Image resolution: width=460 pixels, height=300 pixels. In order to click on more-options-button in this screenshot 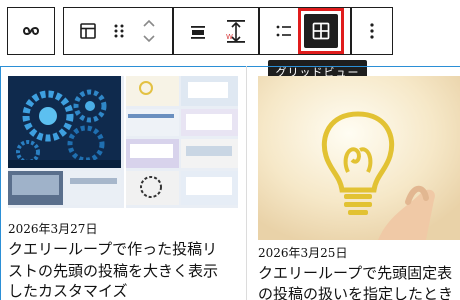, I will do `click(372, 31)`.